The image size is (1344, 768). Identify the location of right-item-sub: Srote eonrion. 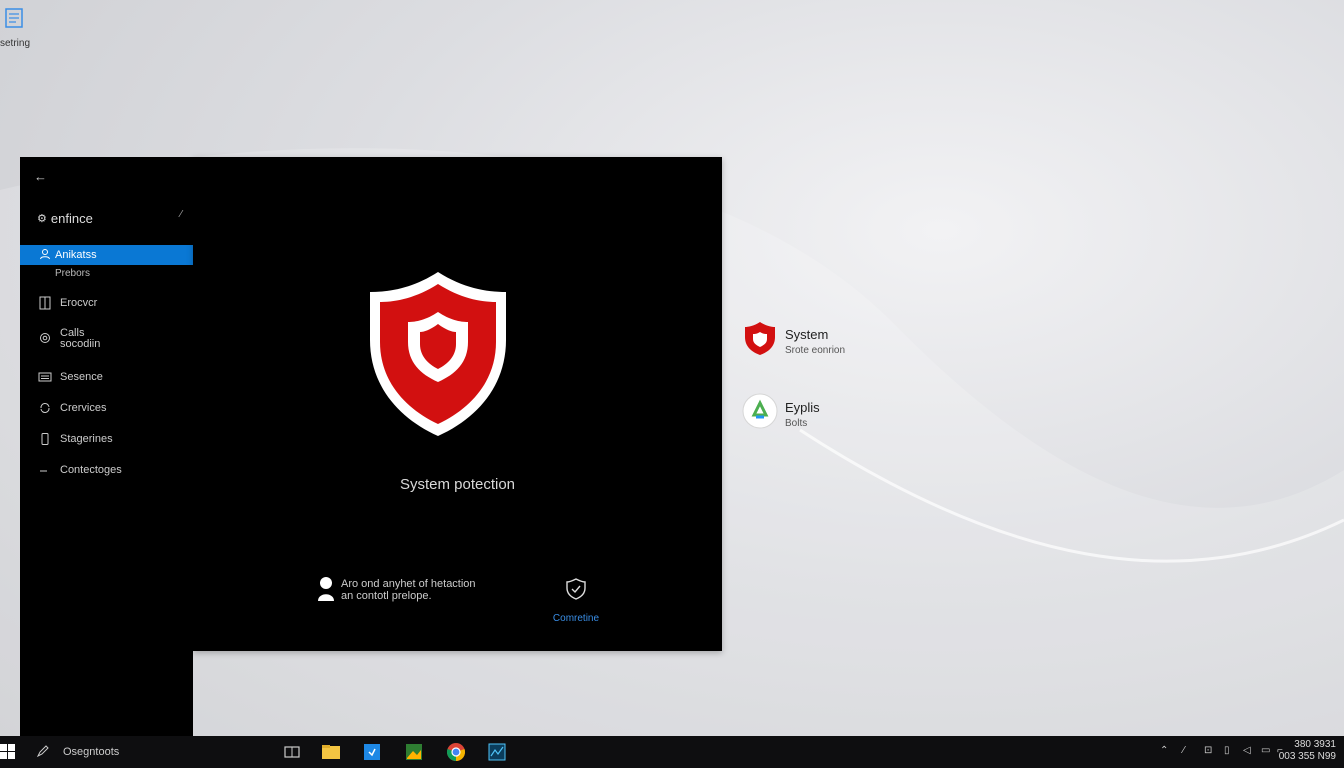
(815, 350).